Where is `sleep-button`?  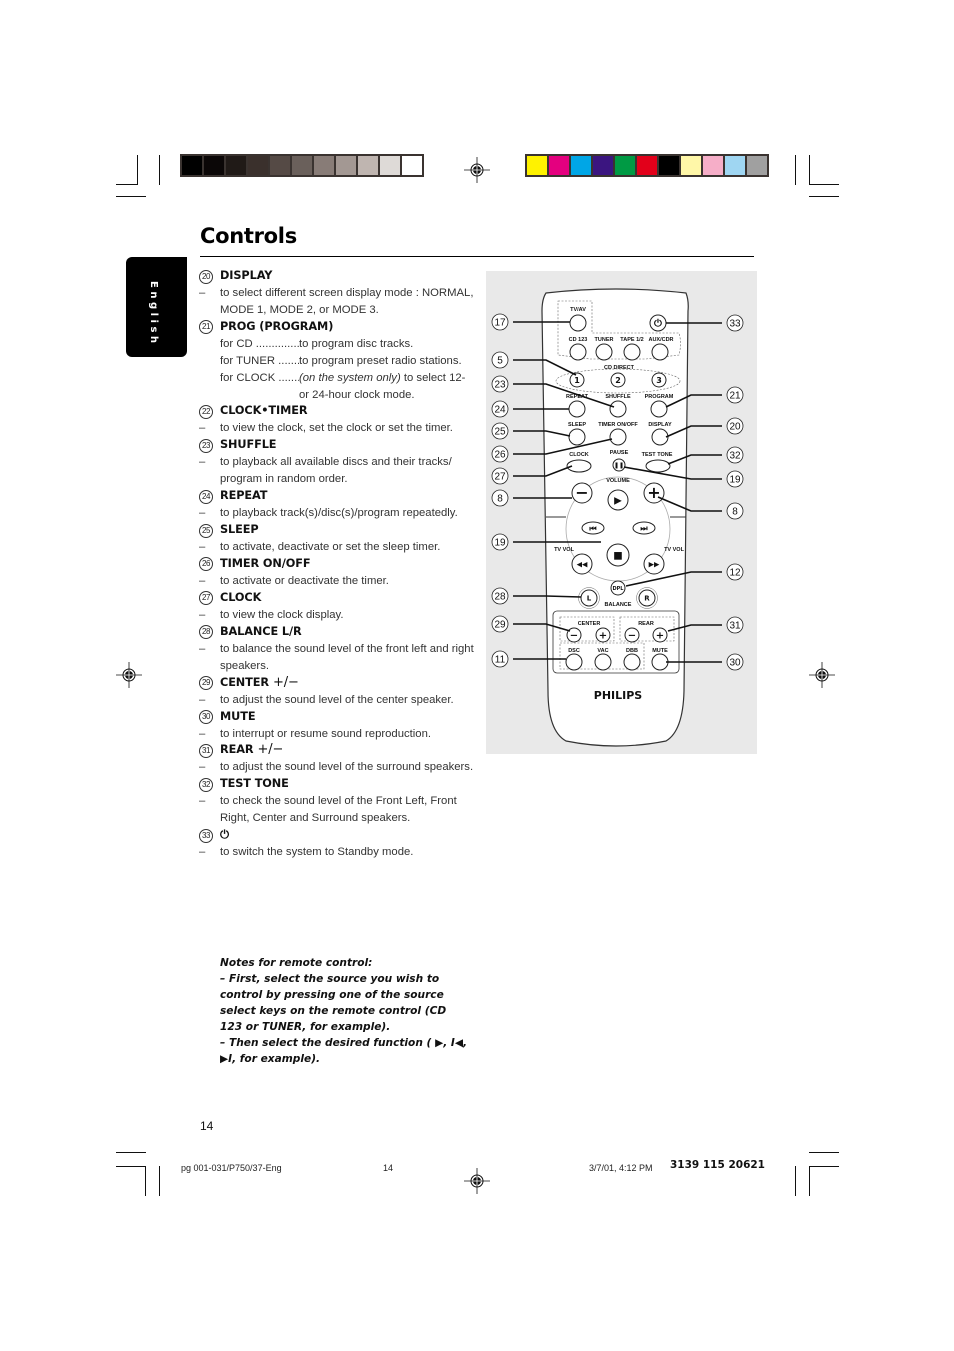 sleep-button is located at coordinates (577, 437).